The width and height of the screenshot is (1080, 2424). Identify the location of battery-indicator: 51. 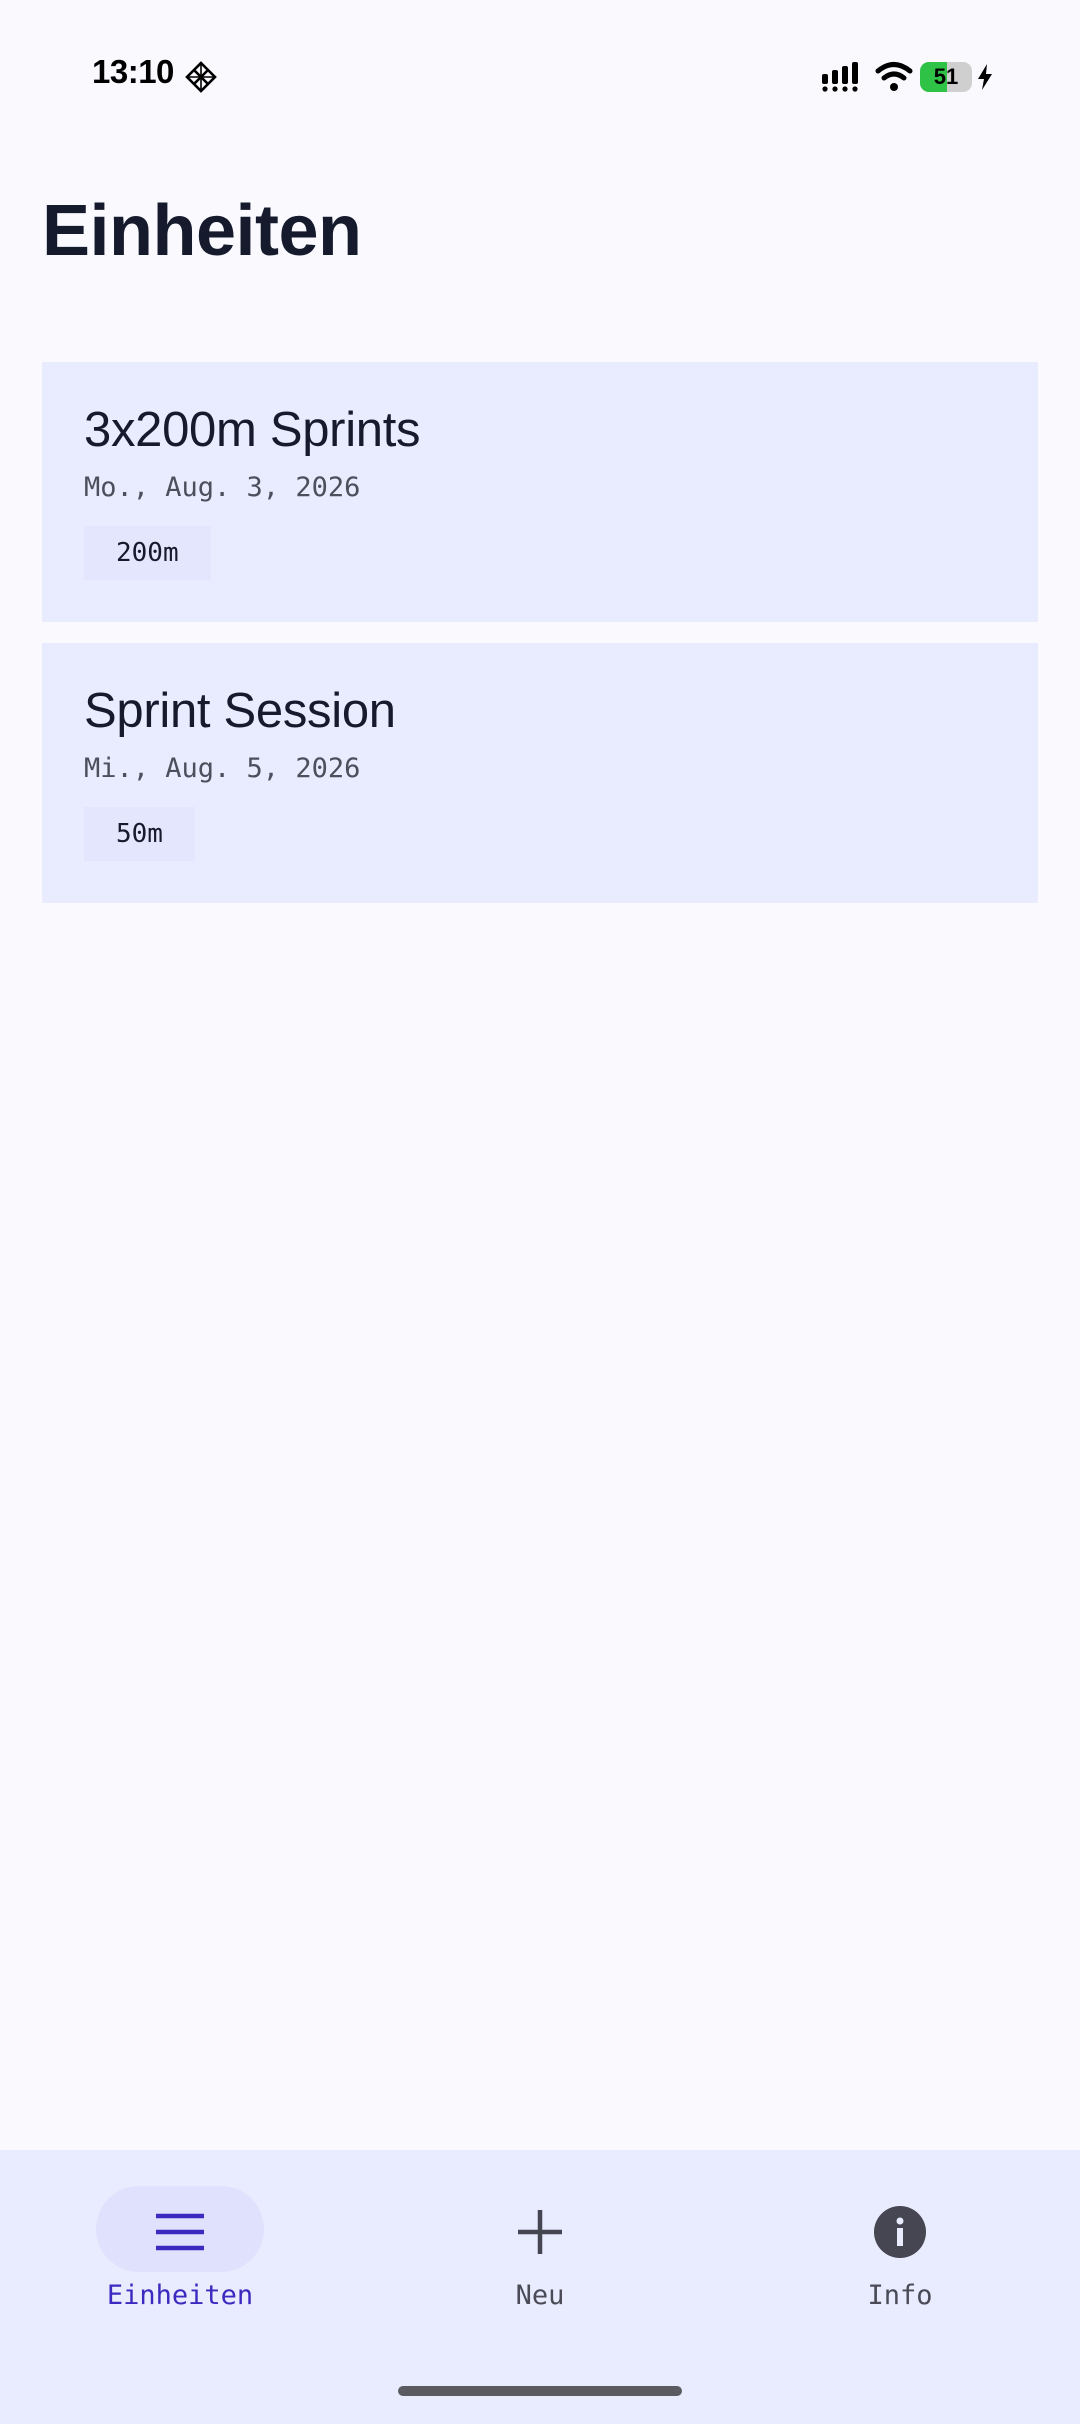
(946, 77).